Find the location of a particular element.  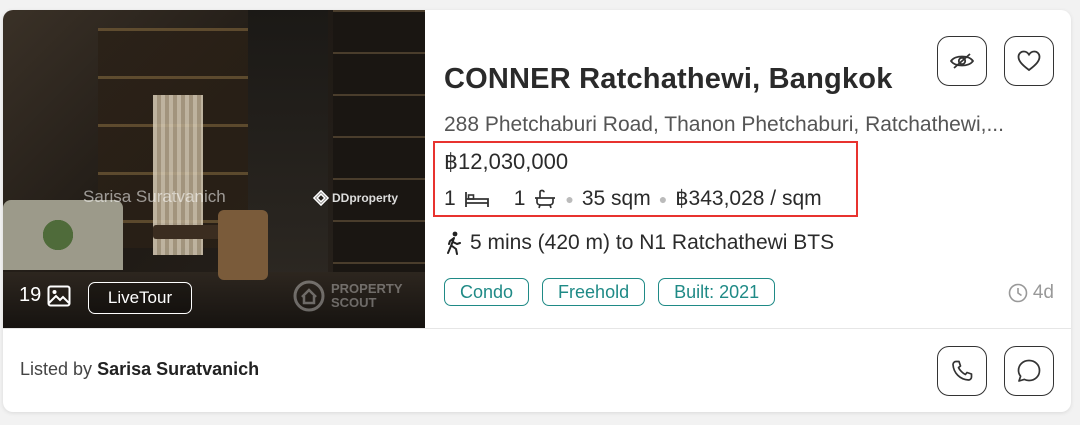

agent-name: Sarisa Suratvanich is located at coordinates (178, 369).